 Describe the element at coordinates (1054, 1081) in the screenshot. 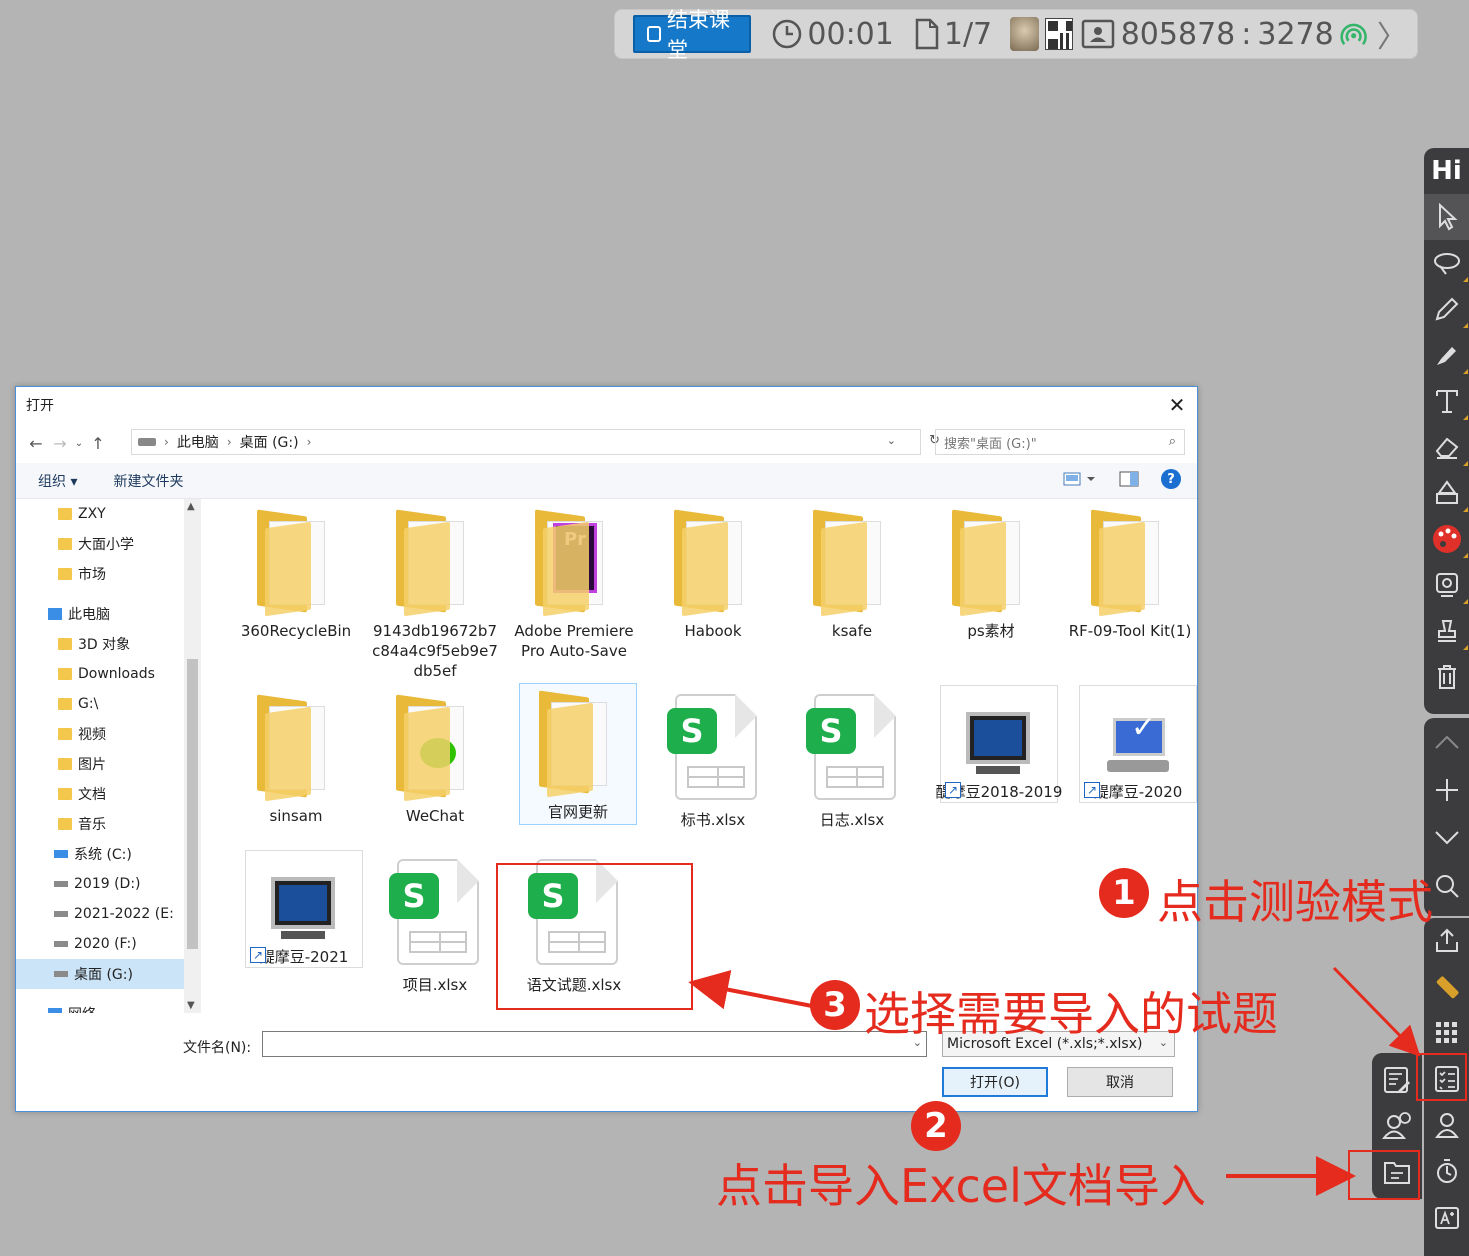

I see `annotation-arrows` at that location.